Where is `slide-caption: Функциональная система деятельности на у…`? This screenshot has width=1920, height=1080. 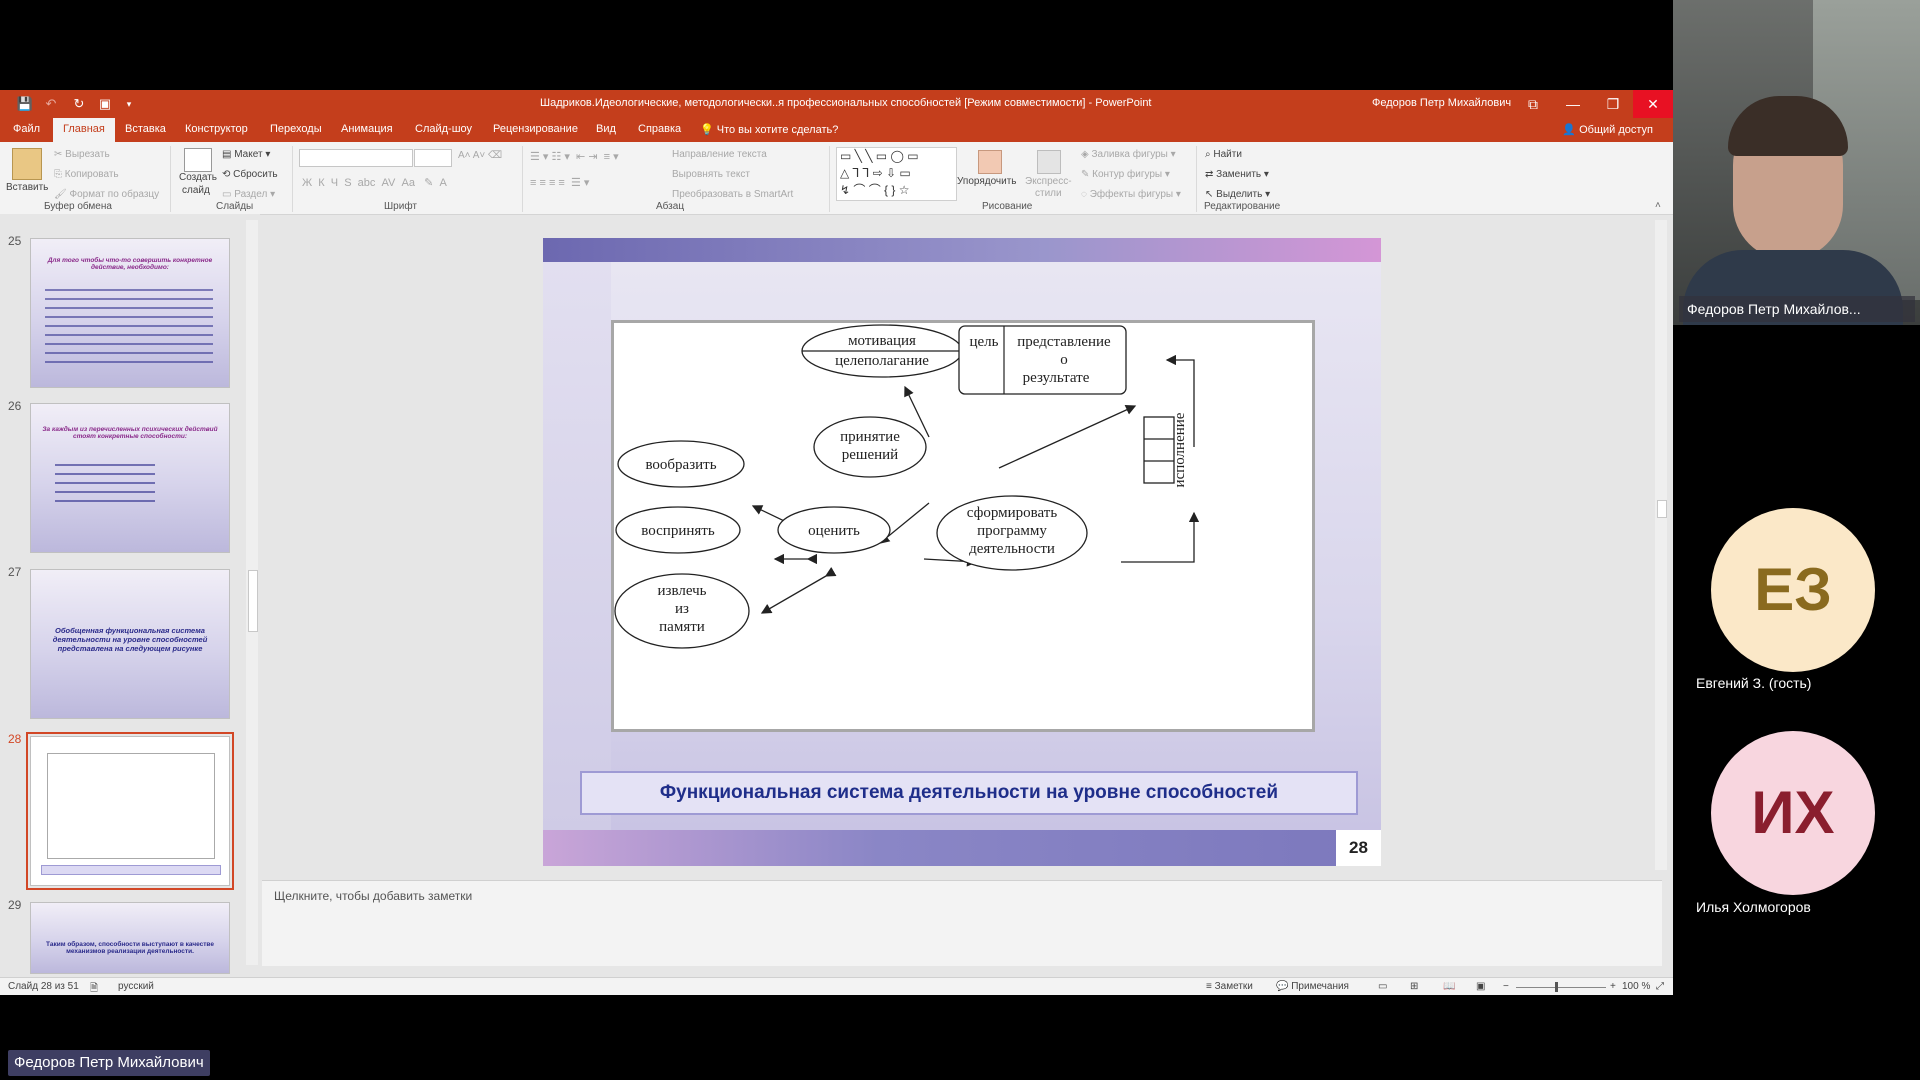 slide-caption: Функциональная система деятельности на у… is located at coordinates (969, 793).